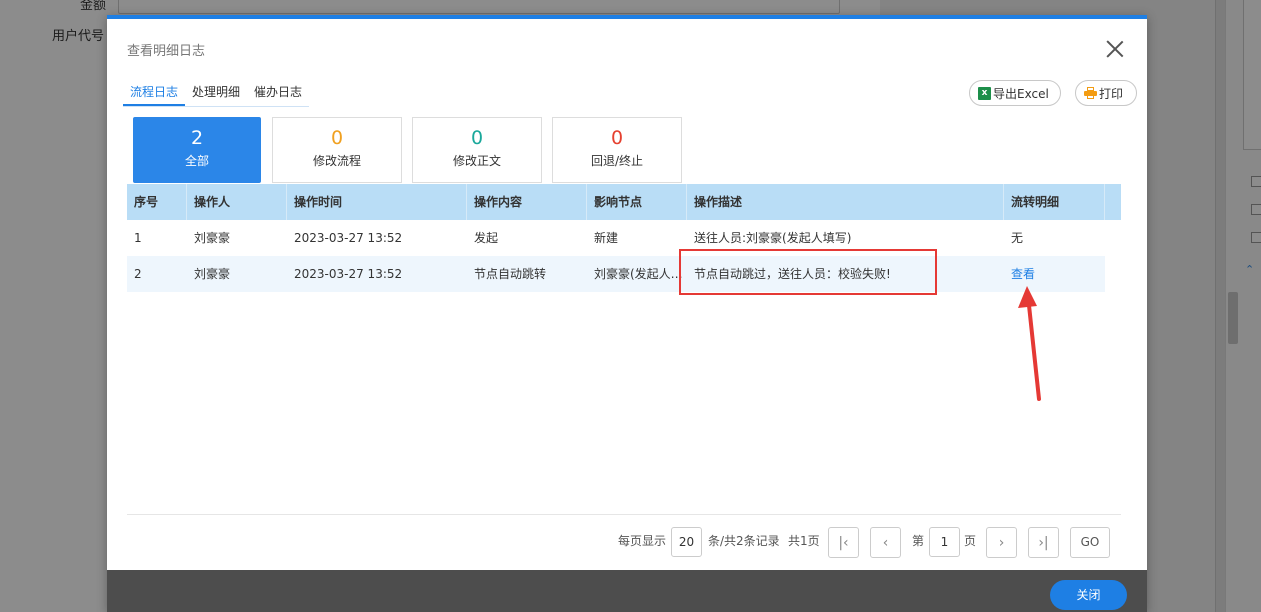  I want to click on cell-content: 发起, so click(486, 238).